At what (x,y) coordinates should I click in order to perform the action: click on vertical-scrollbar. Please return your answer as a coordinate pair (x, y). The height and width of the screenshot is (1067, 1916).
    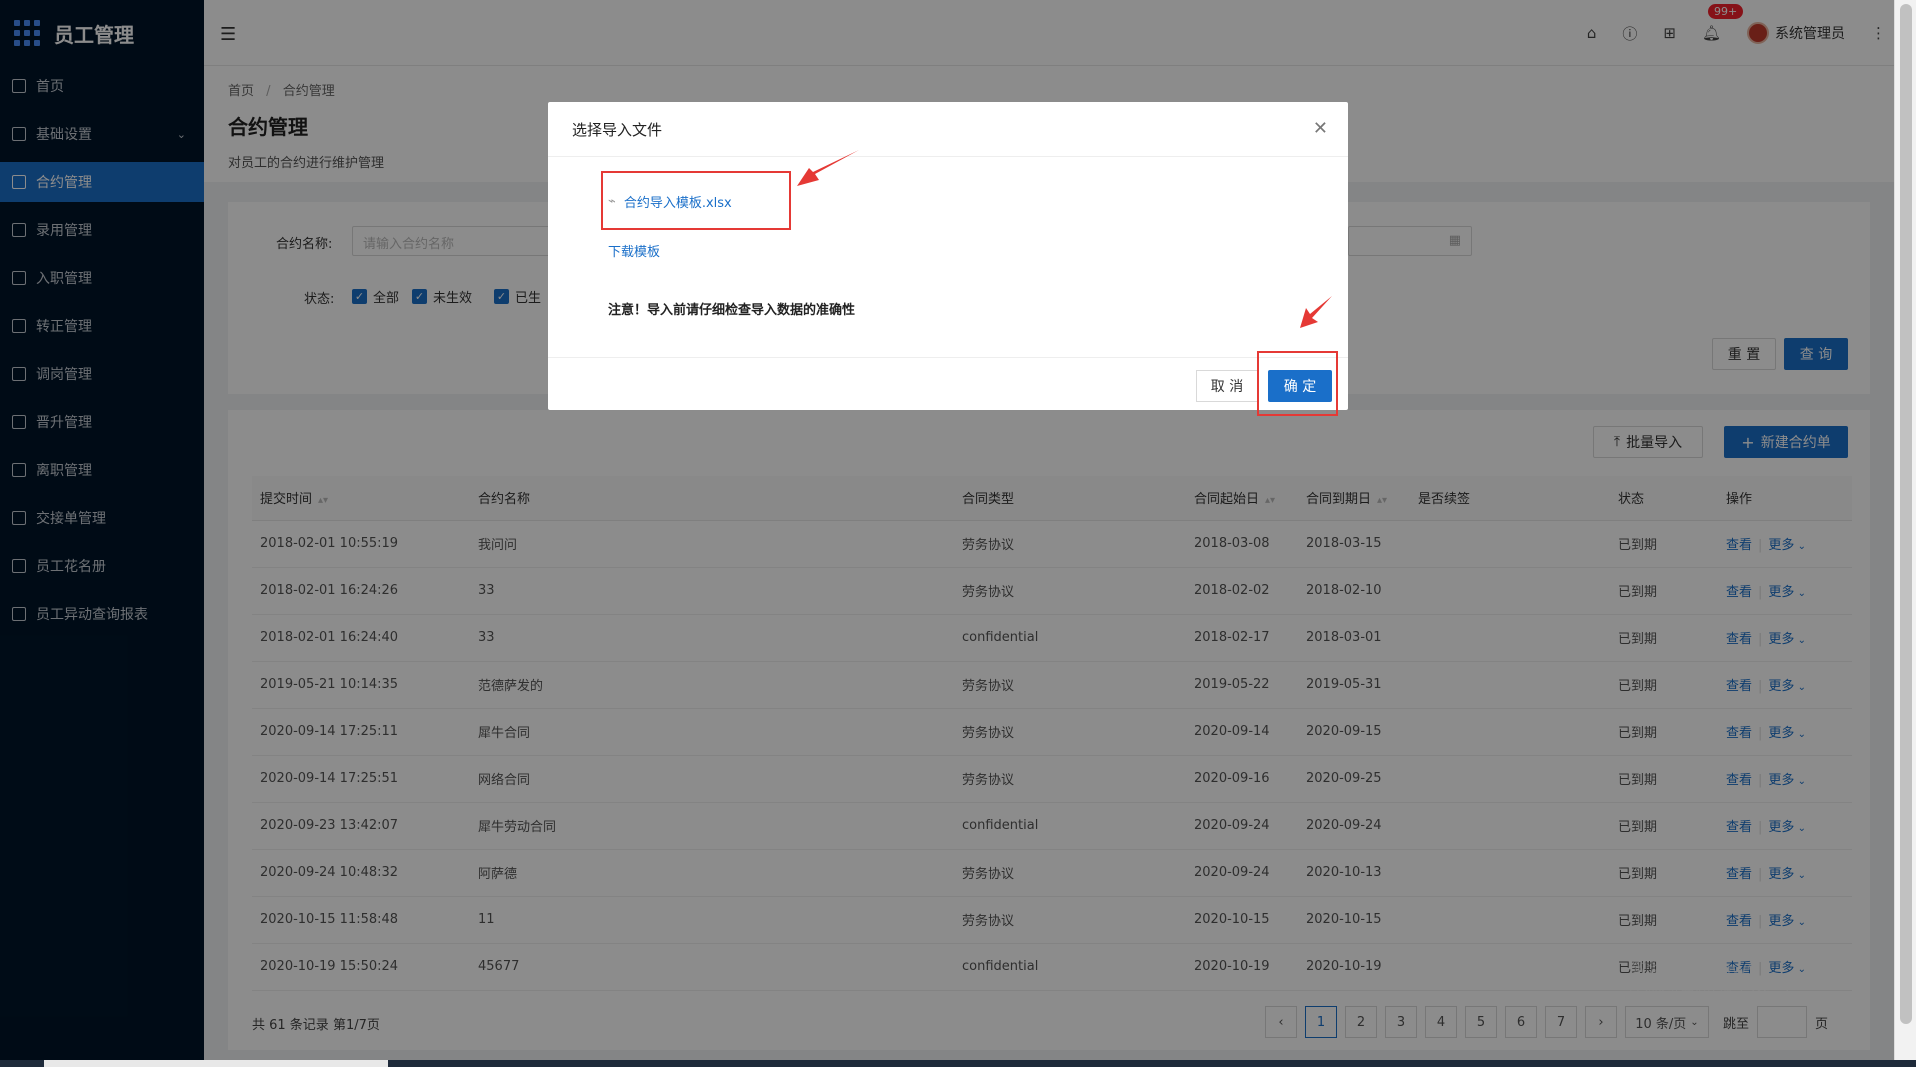
    Looking at the image, I should click on (1905, 530).